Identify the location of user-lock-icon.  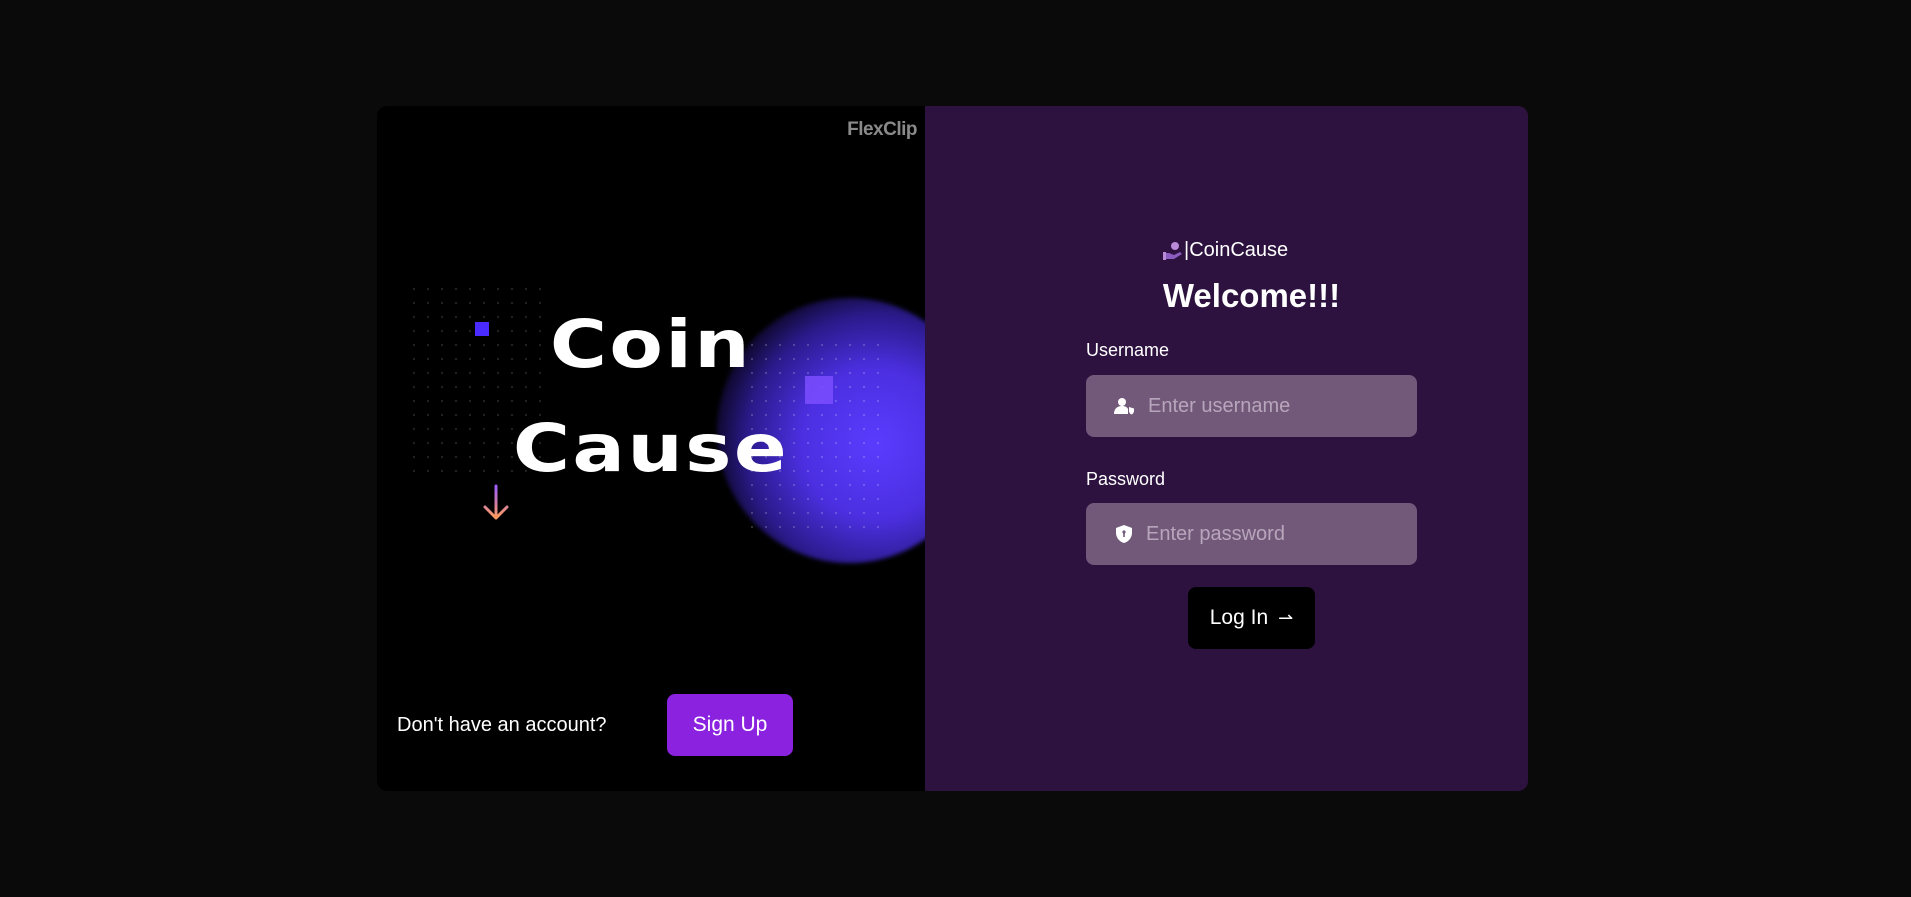
(1124, 406).